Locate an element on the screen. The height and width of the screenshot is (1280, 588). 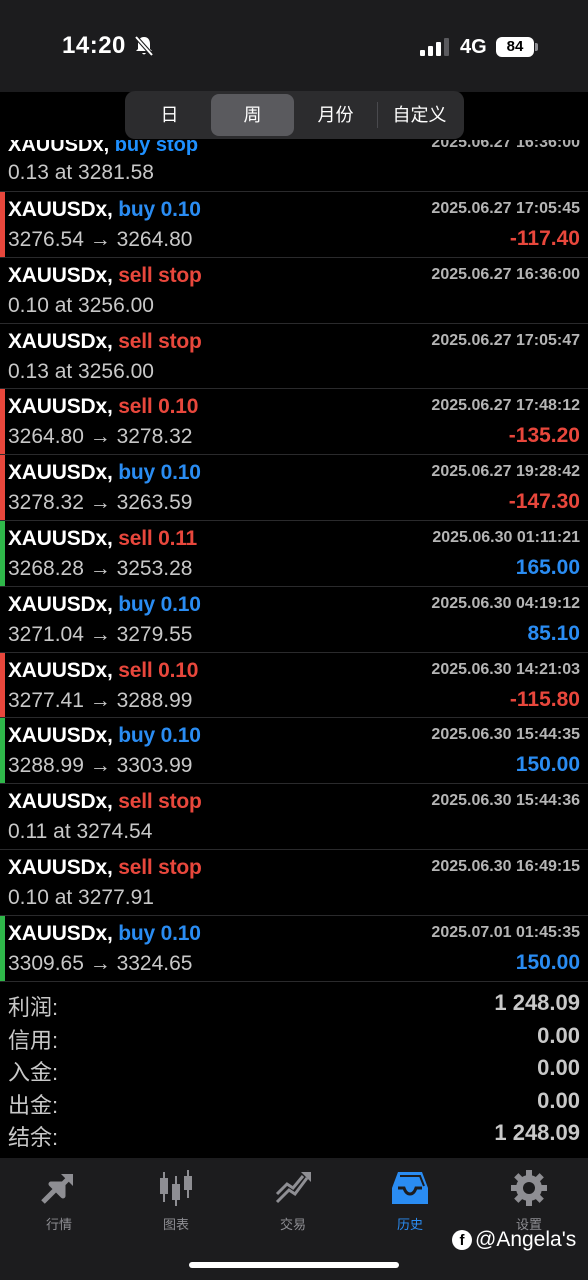
trade-title: XAUUSDx, sell 0.11 is located at coordinates (102, 539).